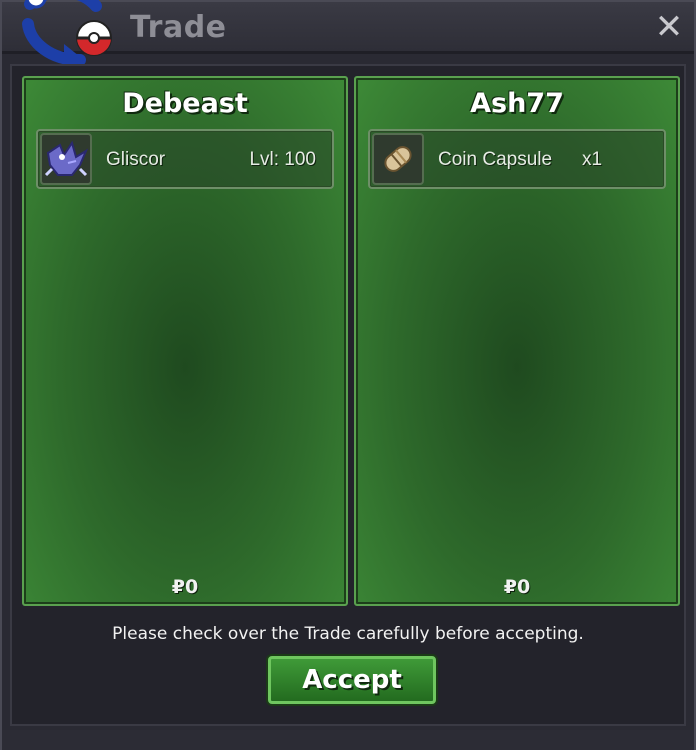  I want to click on trade-logo-icon, so click(67, 34).